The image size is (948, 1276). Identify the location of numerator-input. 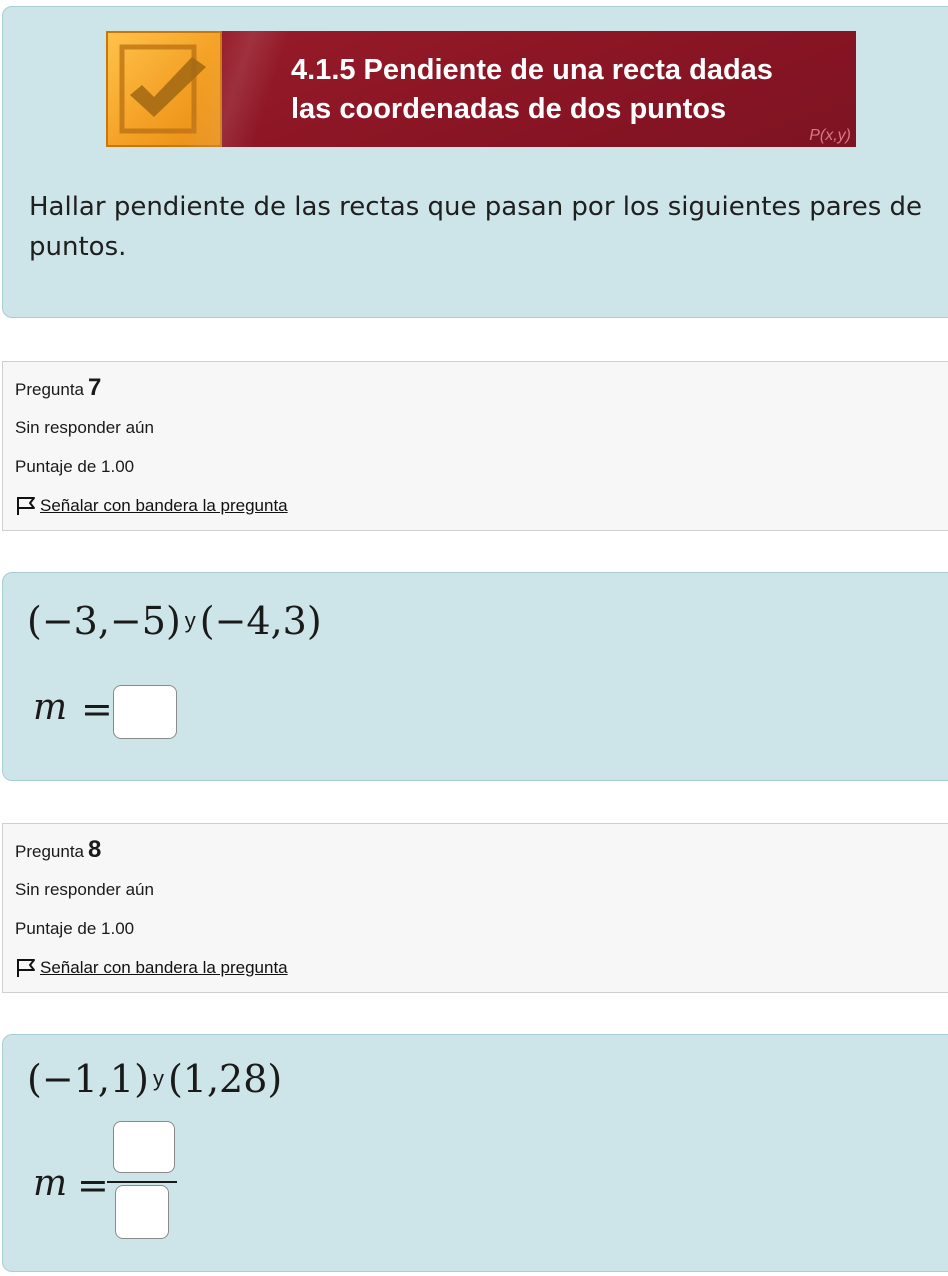
(144, 1147).